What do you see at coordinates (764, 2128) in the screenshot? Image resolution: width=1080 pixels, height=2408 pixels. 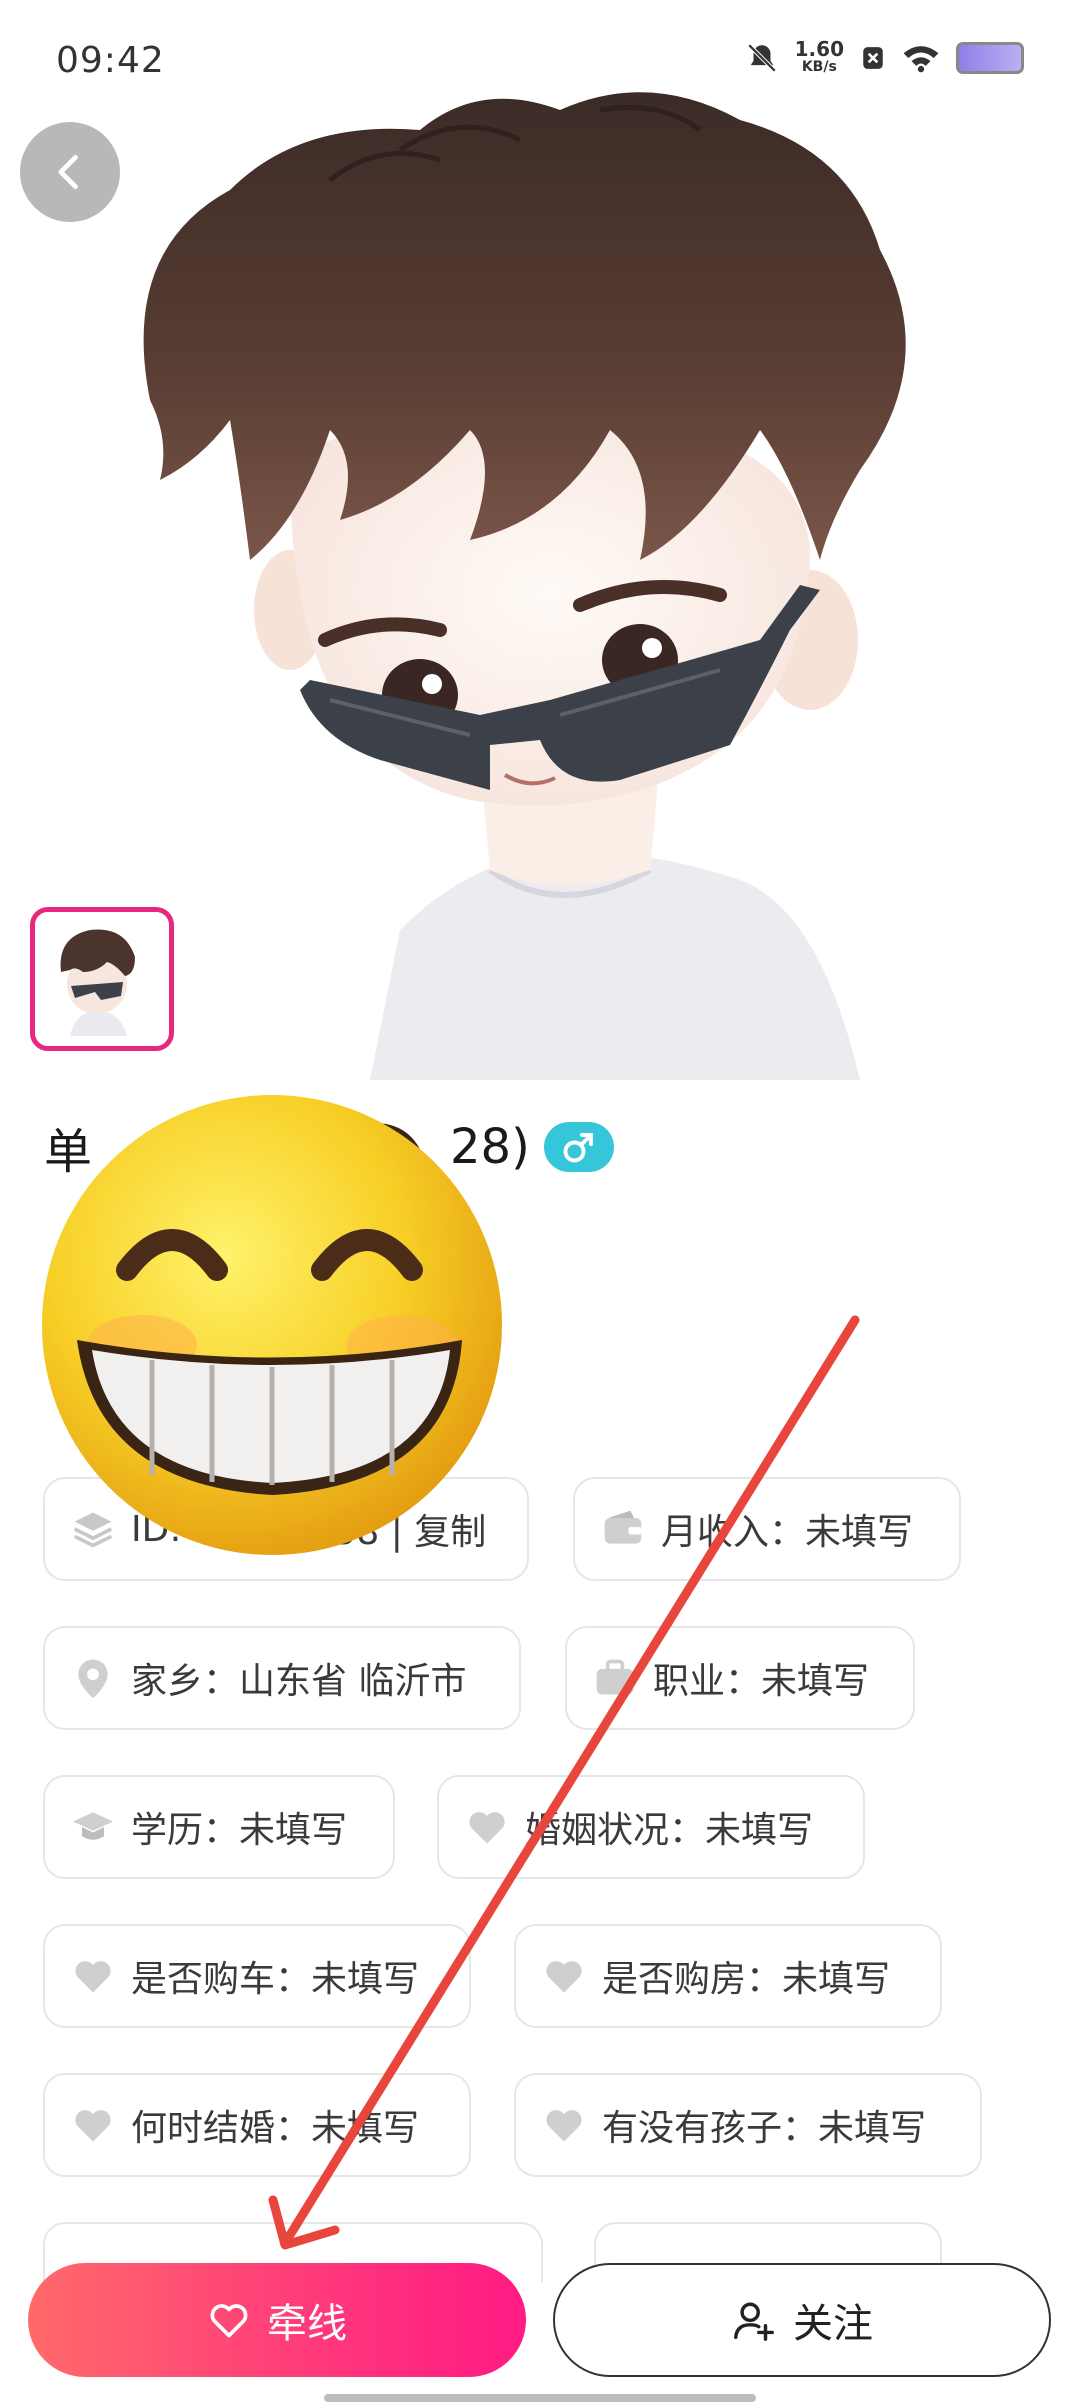 I see `chip-children-label: 有没有孩子：未填写` at bounding box center [764, 2128].